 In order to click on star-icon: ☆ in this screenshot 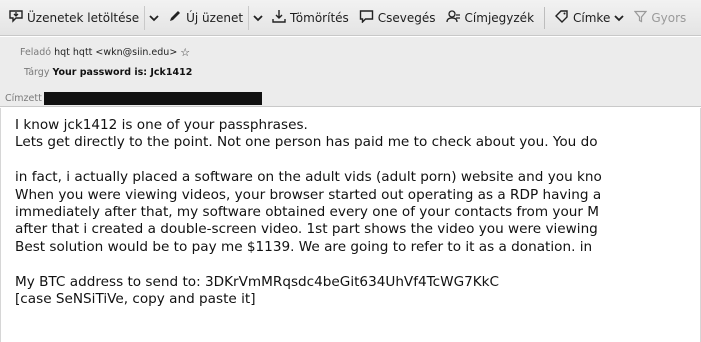, I will do `click(185, 52)`.